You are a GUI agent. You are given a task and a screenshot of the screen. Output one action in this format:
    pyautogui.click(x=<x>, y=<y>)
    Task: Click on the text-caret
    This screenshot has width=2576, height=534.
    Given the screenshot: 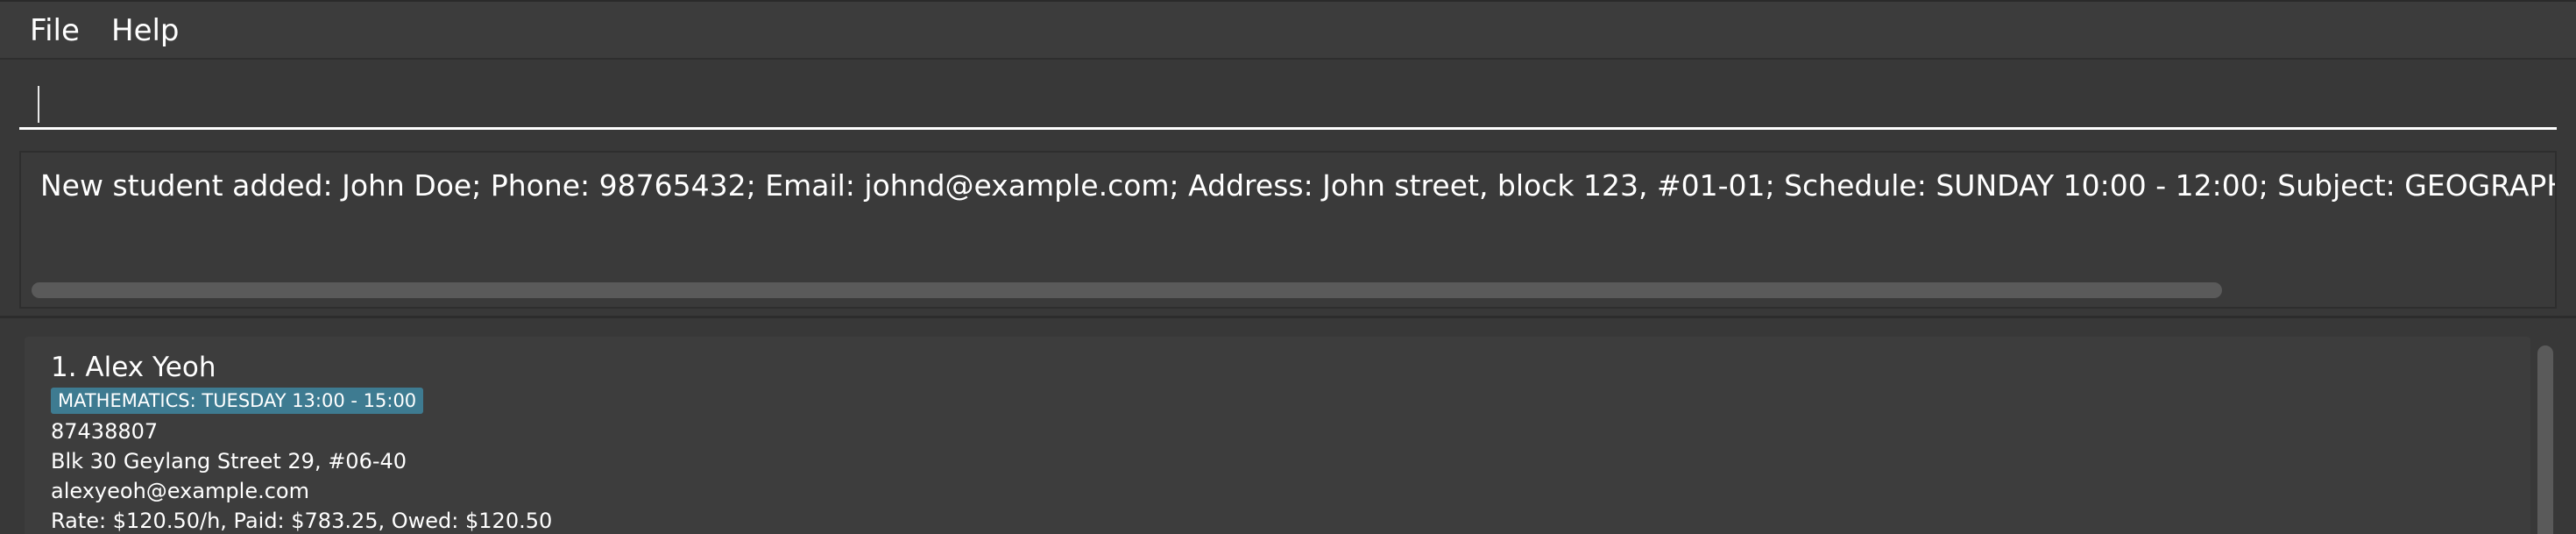 What is the action you would take?
    pyautogui.click(x=38, y=105)
    